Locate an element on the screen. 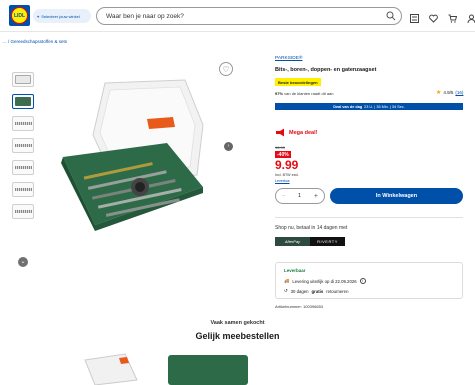 This screenshot has width=475, height=385. product-list-icon is located at coordinates (414, 16).